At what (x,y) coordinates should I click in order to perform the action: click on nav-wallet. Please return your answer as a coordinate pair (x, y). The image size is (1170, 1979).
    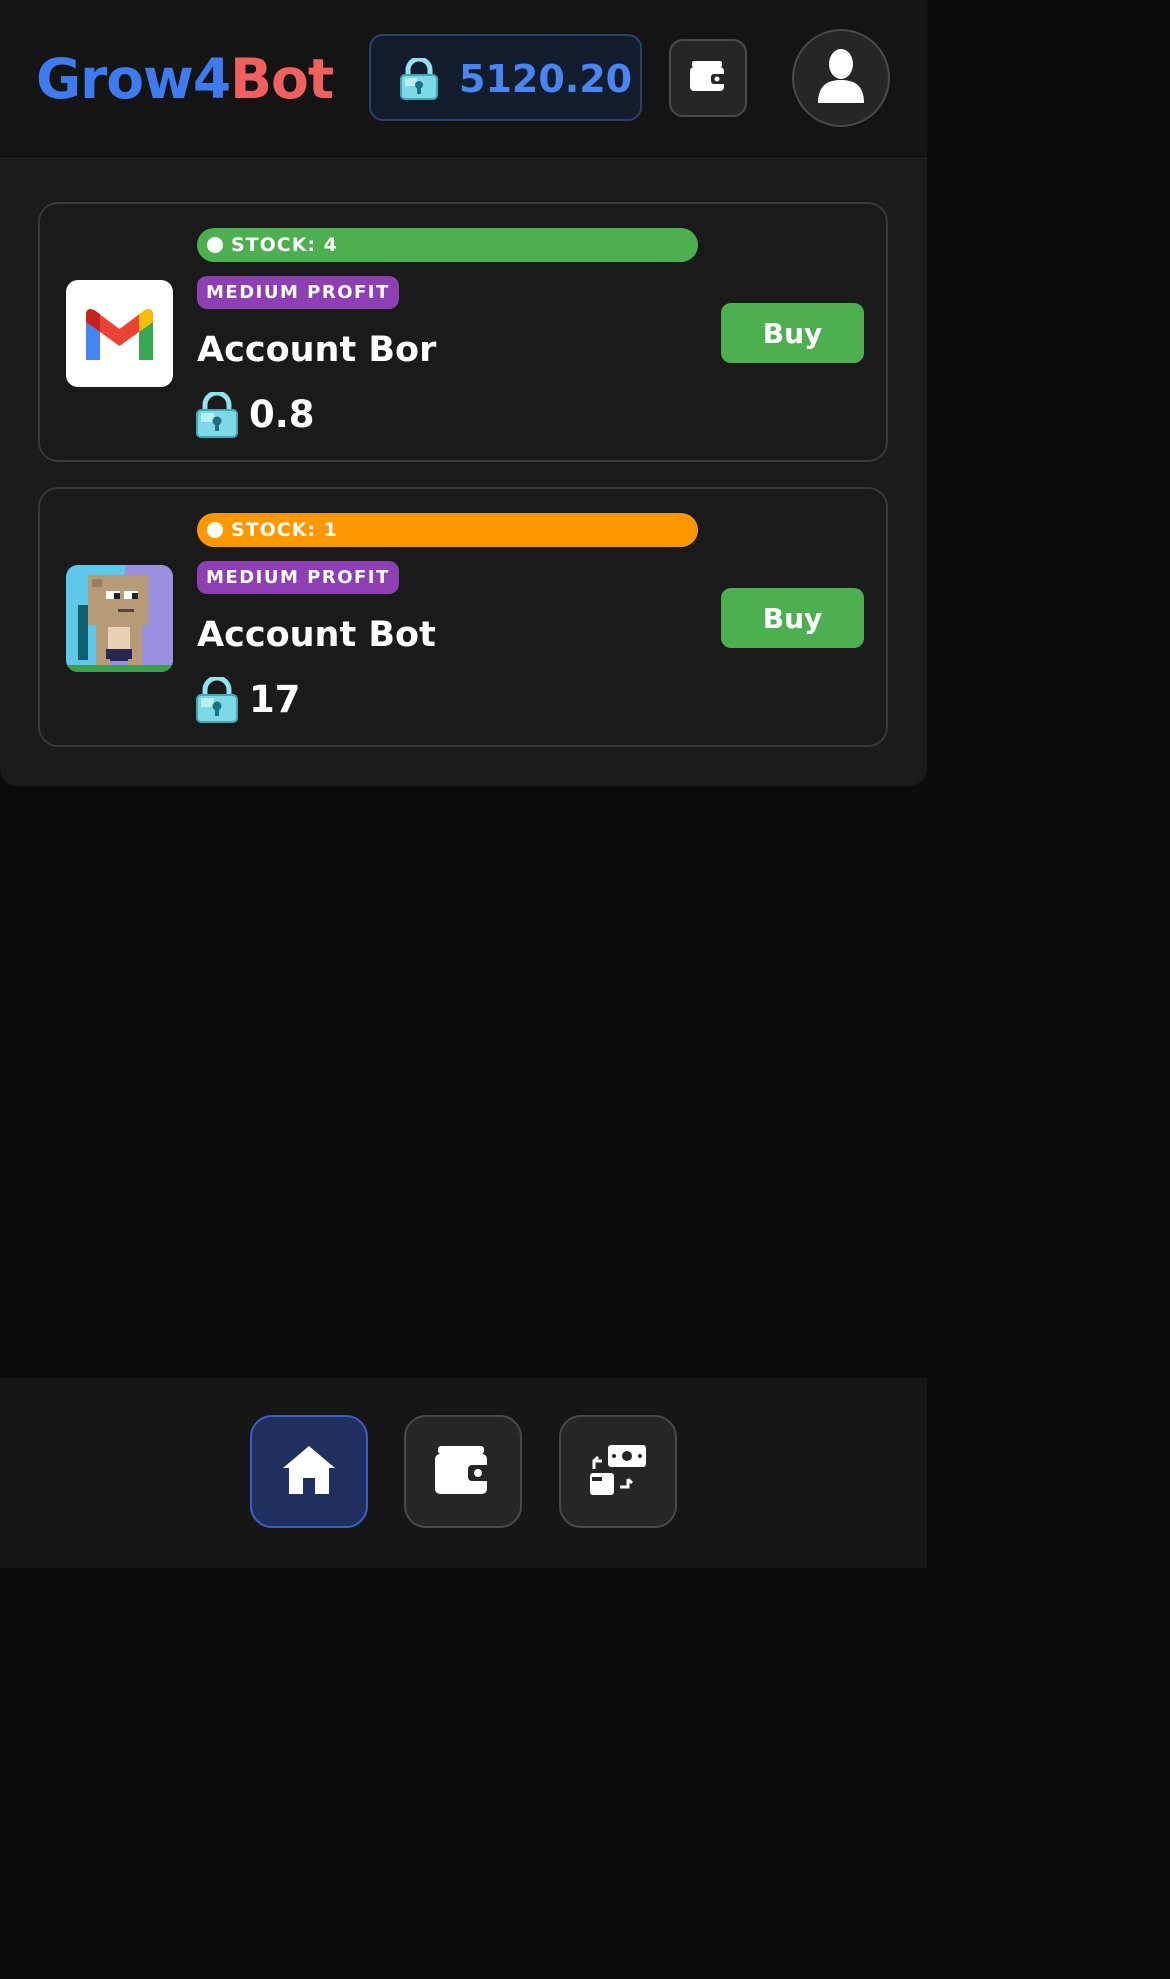
    Looking at the image, I should click on (463, 1471).